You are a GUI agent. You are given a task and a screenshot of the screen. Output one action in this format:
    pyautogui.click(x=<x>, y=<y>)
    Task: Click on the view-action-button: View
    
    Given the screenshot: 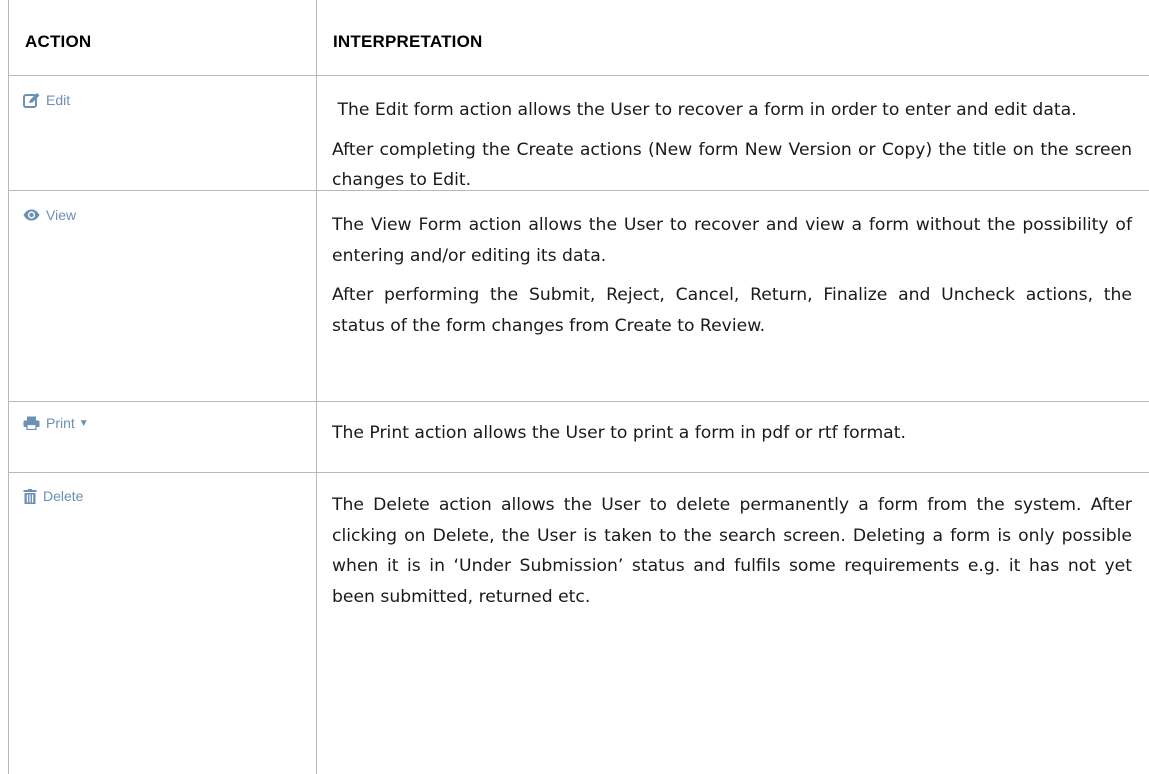 What is the action you would take?
    pyautogui.click(x=49, y=215)
    